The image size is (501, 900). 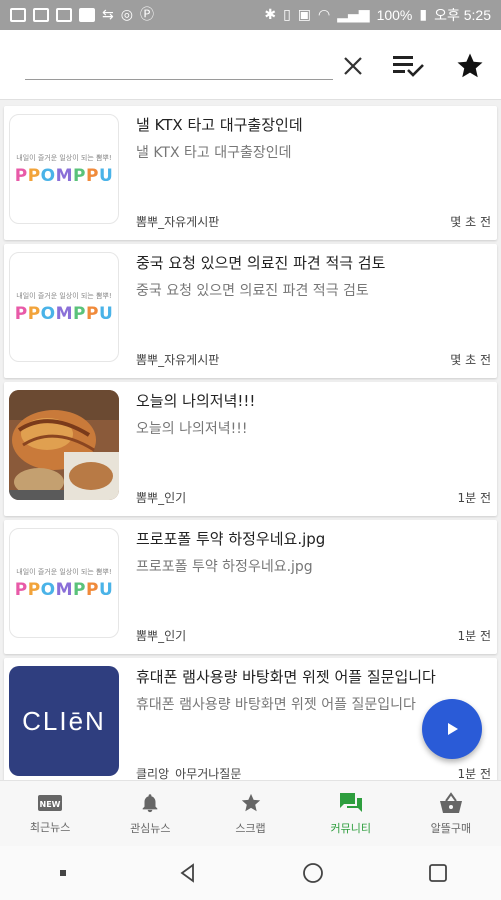 I want to click on recents-square-icon, so click(x=438, y=873).